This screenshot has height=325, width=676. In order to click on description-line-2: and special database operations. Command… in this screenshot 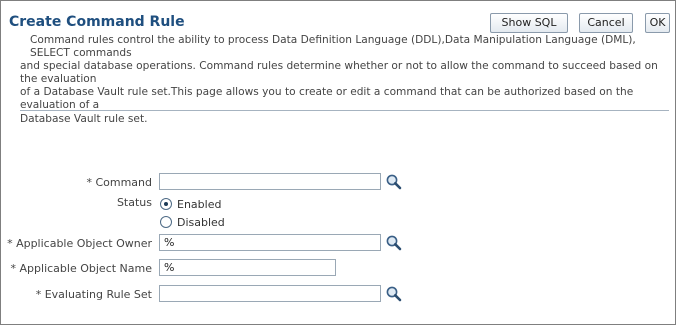, I will do `click(339, 73)`.